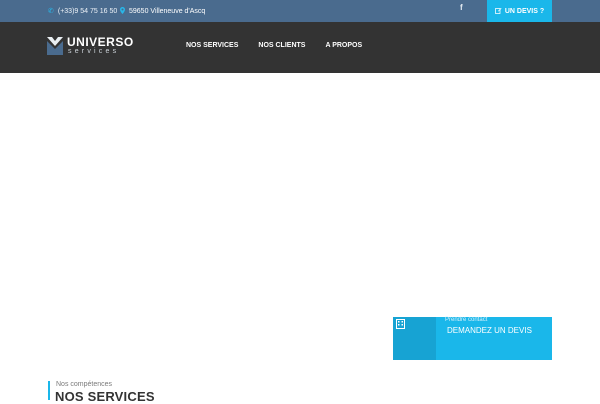  I want to click on devis-button: UN DEVIS ?, so click(519, 11).